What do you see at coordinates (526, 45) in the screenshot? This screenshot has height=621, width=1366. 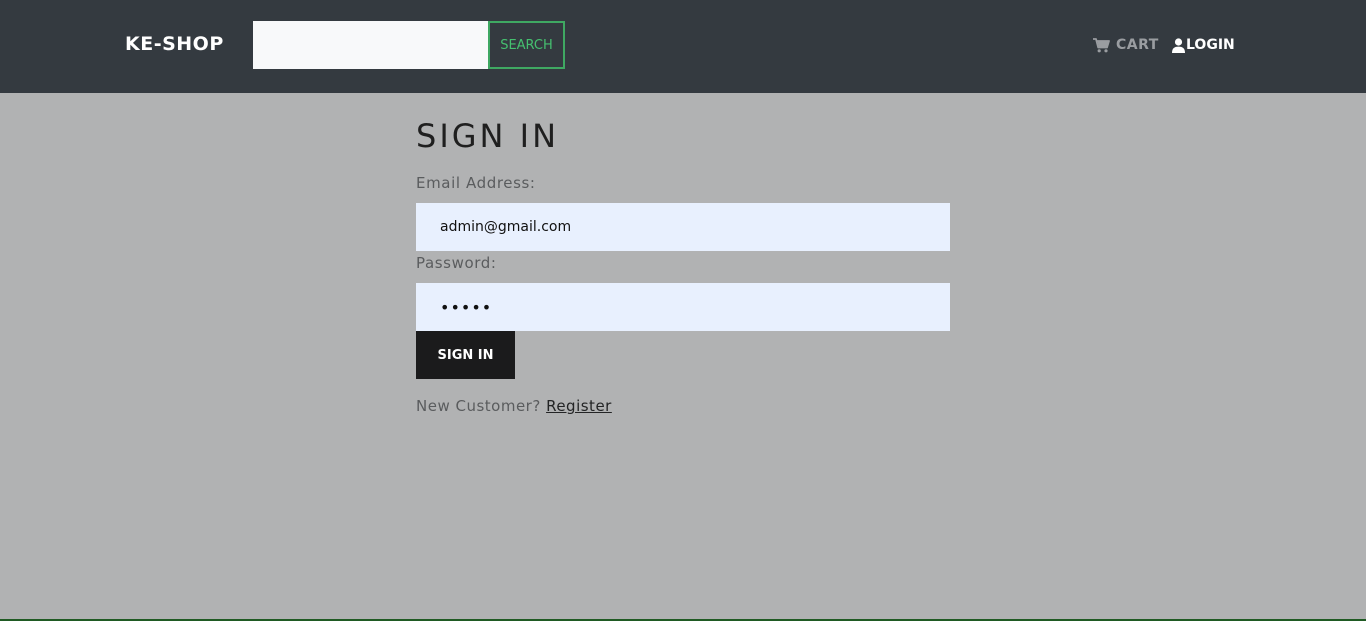 I see `search-button: SEARCH` at bounding box center [526, 45].